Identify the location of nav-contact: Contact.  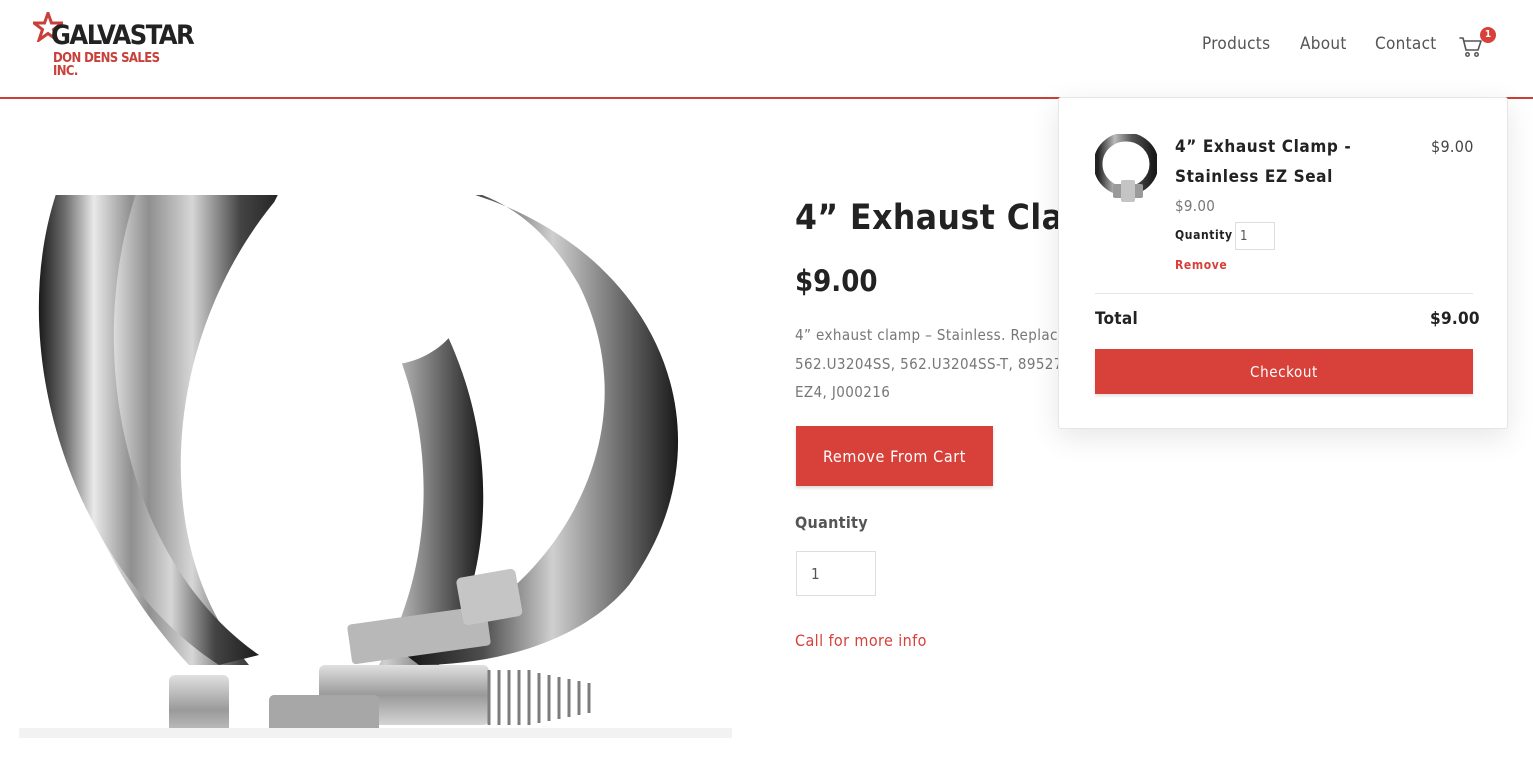
(1406, 44).